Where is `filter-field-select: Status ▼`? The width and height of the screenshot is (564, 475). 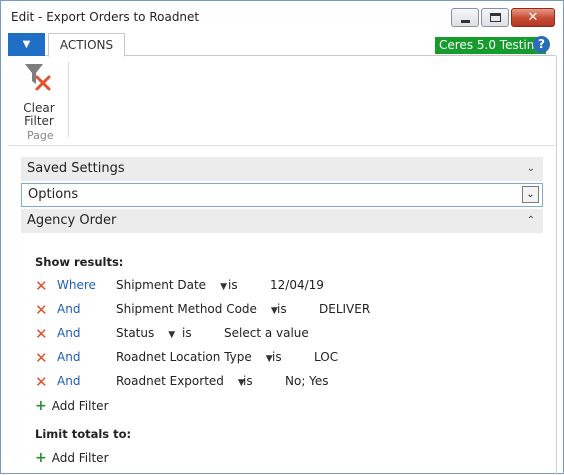 filter-field-select: Status ▼ is located at coordinates (145, 333).